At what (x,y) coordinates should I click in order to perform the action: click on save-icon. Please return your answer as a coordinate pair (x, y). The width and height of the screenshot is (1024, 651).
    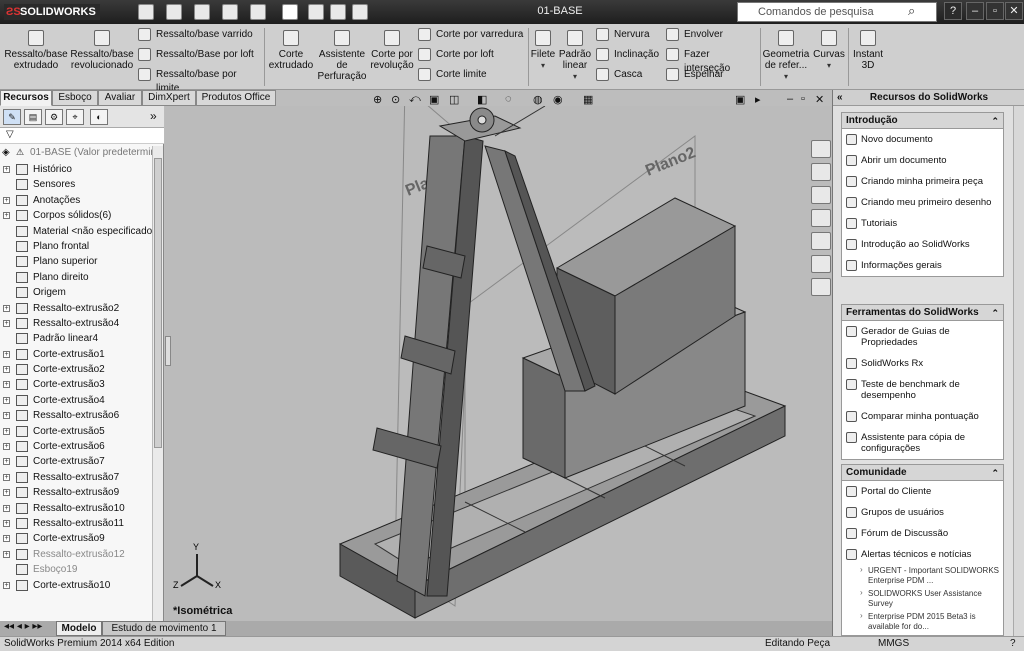
    Looking at the image, I should click on (202, 12).